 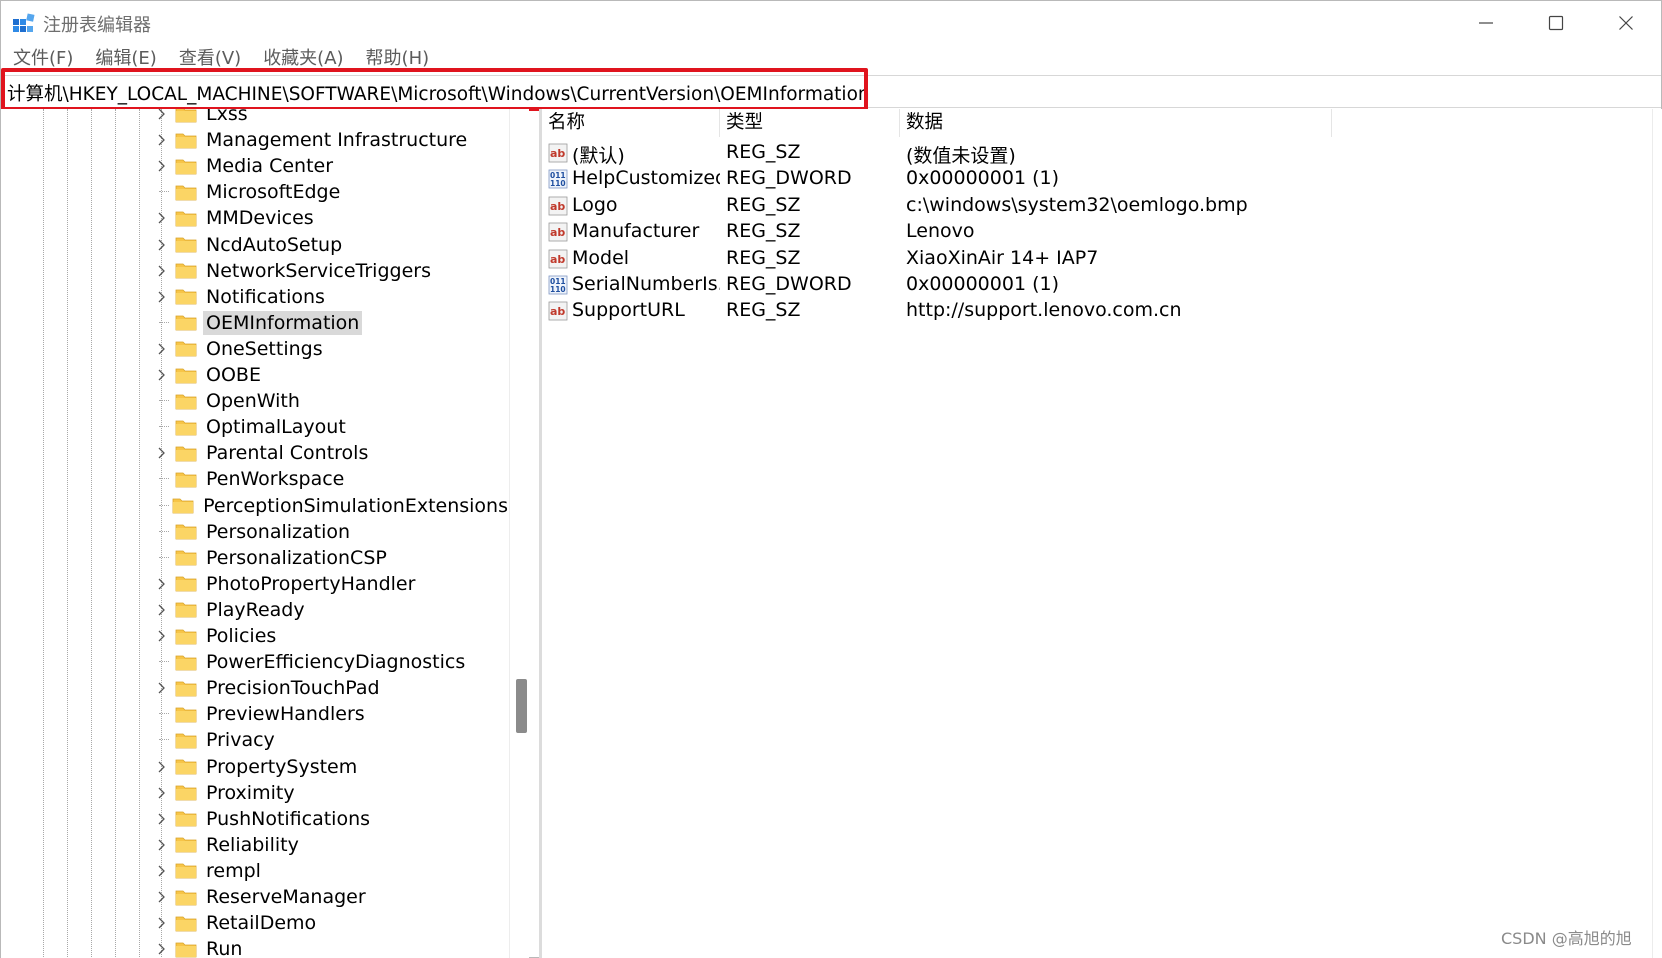 What do you see at coordinates (810, 123) in the screenshot?
I see `column-header-type: 类型` at bounding box center [810, 123].